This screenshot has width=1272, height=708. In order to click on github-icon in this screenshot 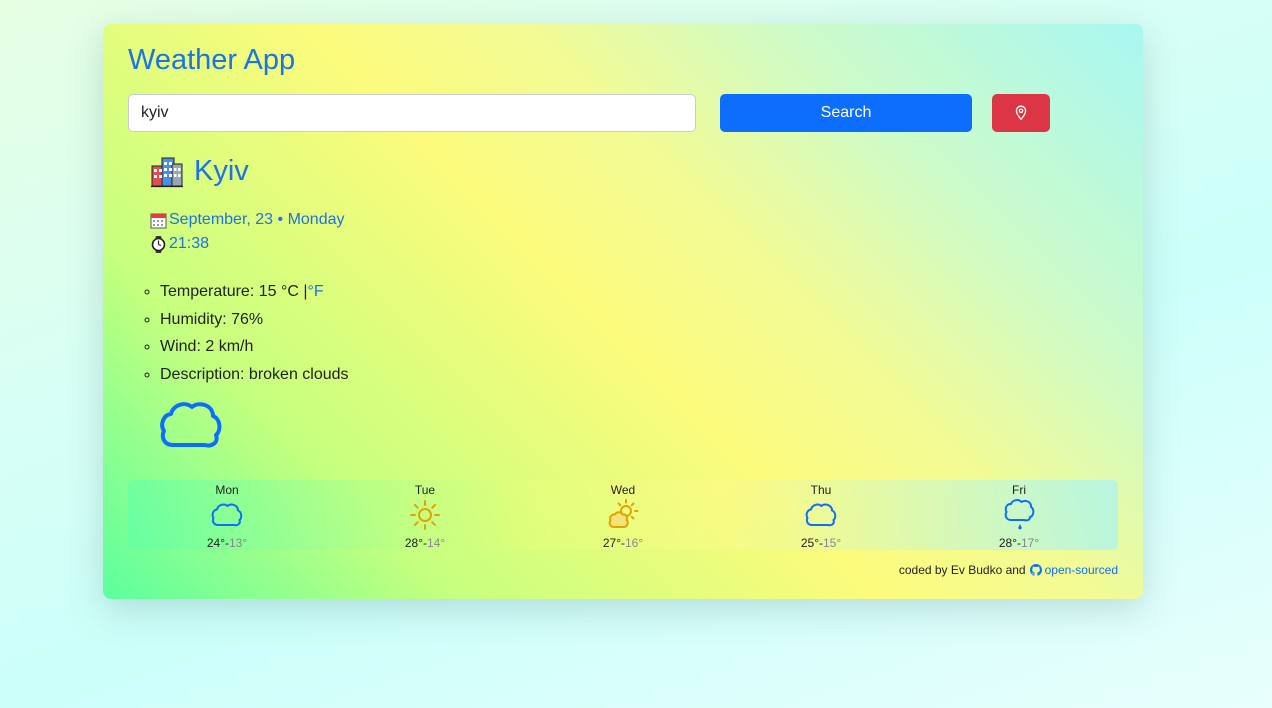, I will do `click(1035, 570)`.